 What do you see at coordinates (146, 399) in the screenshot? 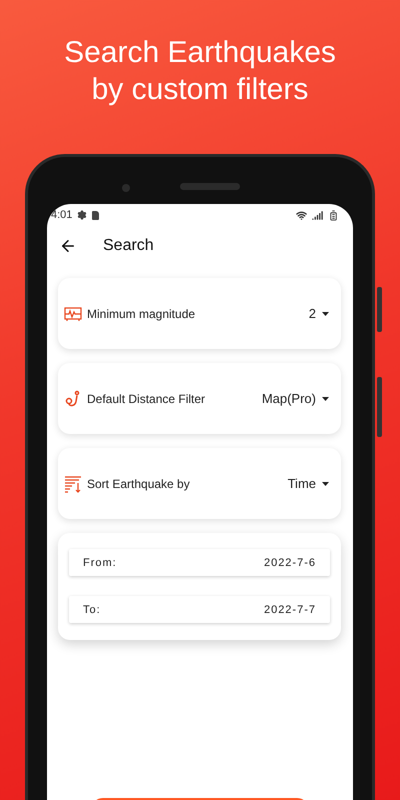
I see `filter-label: Default Distance Filter` at bounding box center [146, 399].